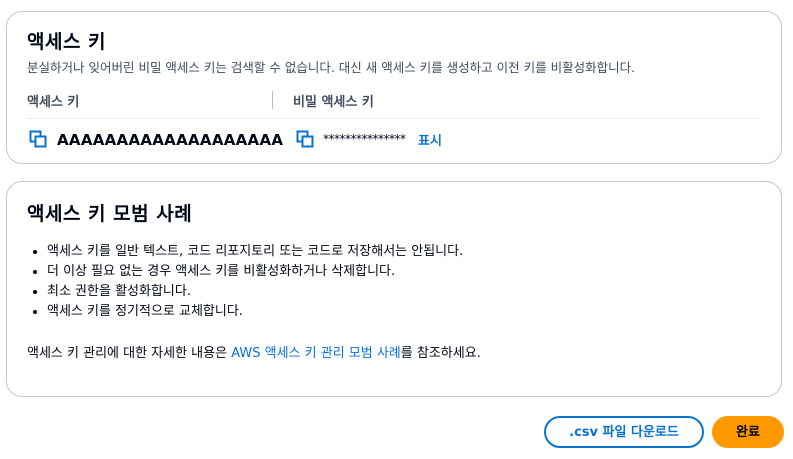 This screenshot has height=459, width=793. What do you see at coordinates (624, 432) in the screenshot?
I see `download-csv-button: .csv 파일 다운로드` at bounding box center [624, 432].